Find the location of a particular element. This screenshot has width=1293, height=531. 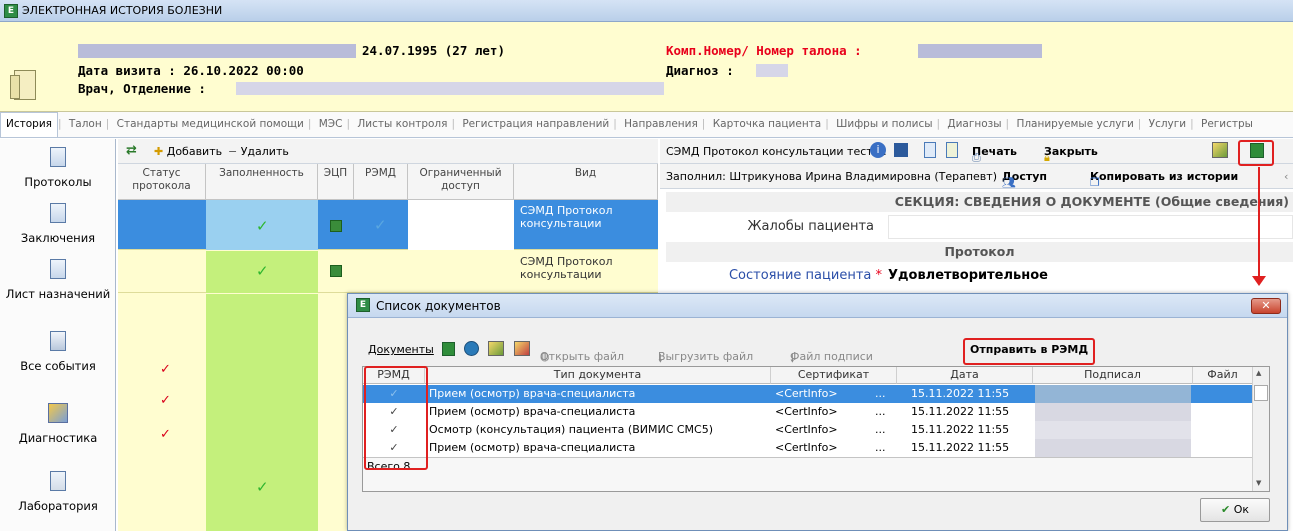

add-button: ✚ Добавить is located at coordinates (188, 151).